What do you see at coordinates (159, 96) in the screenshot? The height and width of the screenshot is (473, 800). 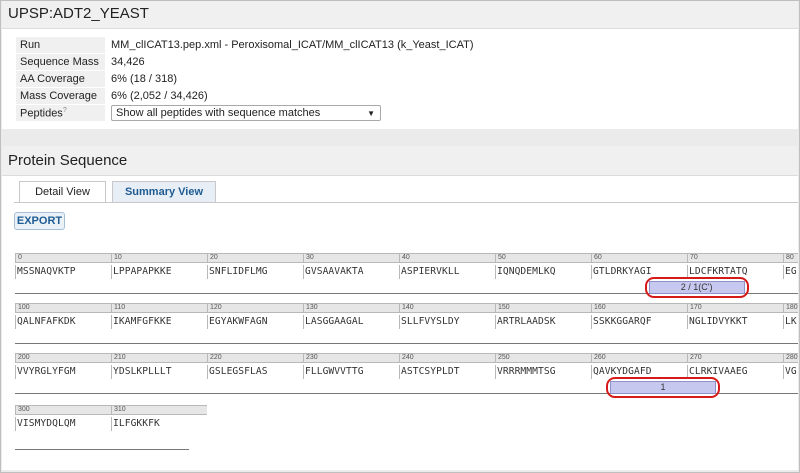 I see `property-value: 6% (2,052 / 34,426)` at bounding box center [159, 96].